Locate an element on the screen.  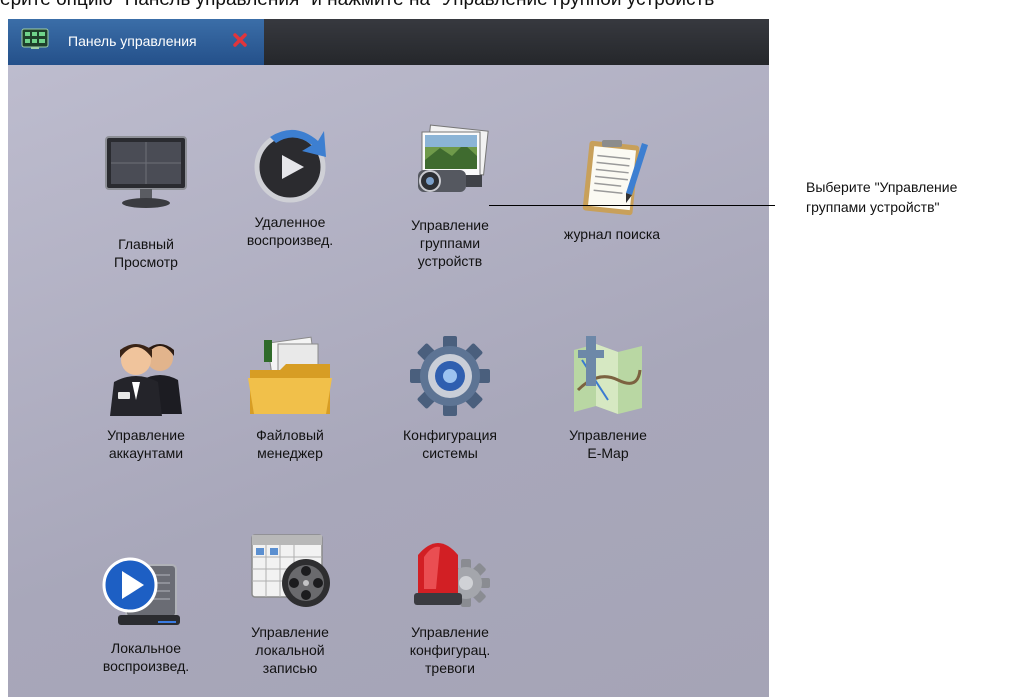
accounts-item: Управление аккаунтами is located at coordinates (146, 396).